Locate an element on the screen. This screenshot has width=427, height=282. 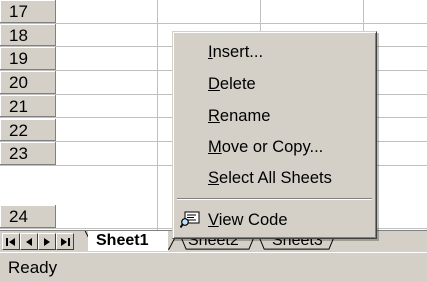
previous-sheet-button is located at coordinates (29, 241).